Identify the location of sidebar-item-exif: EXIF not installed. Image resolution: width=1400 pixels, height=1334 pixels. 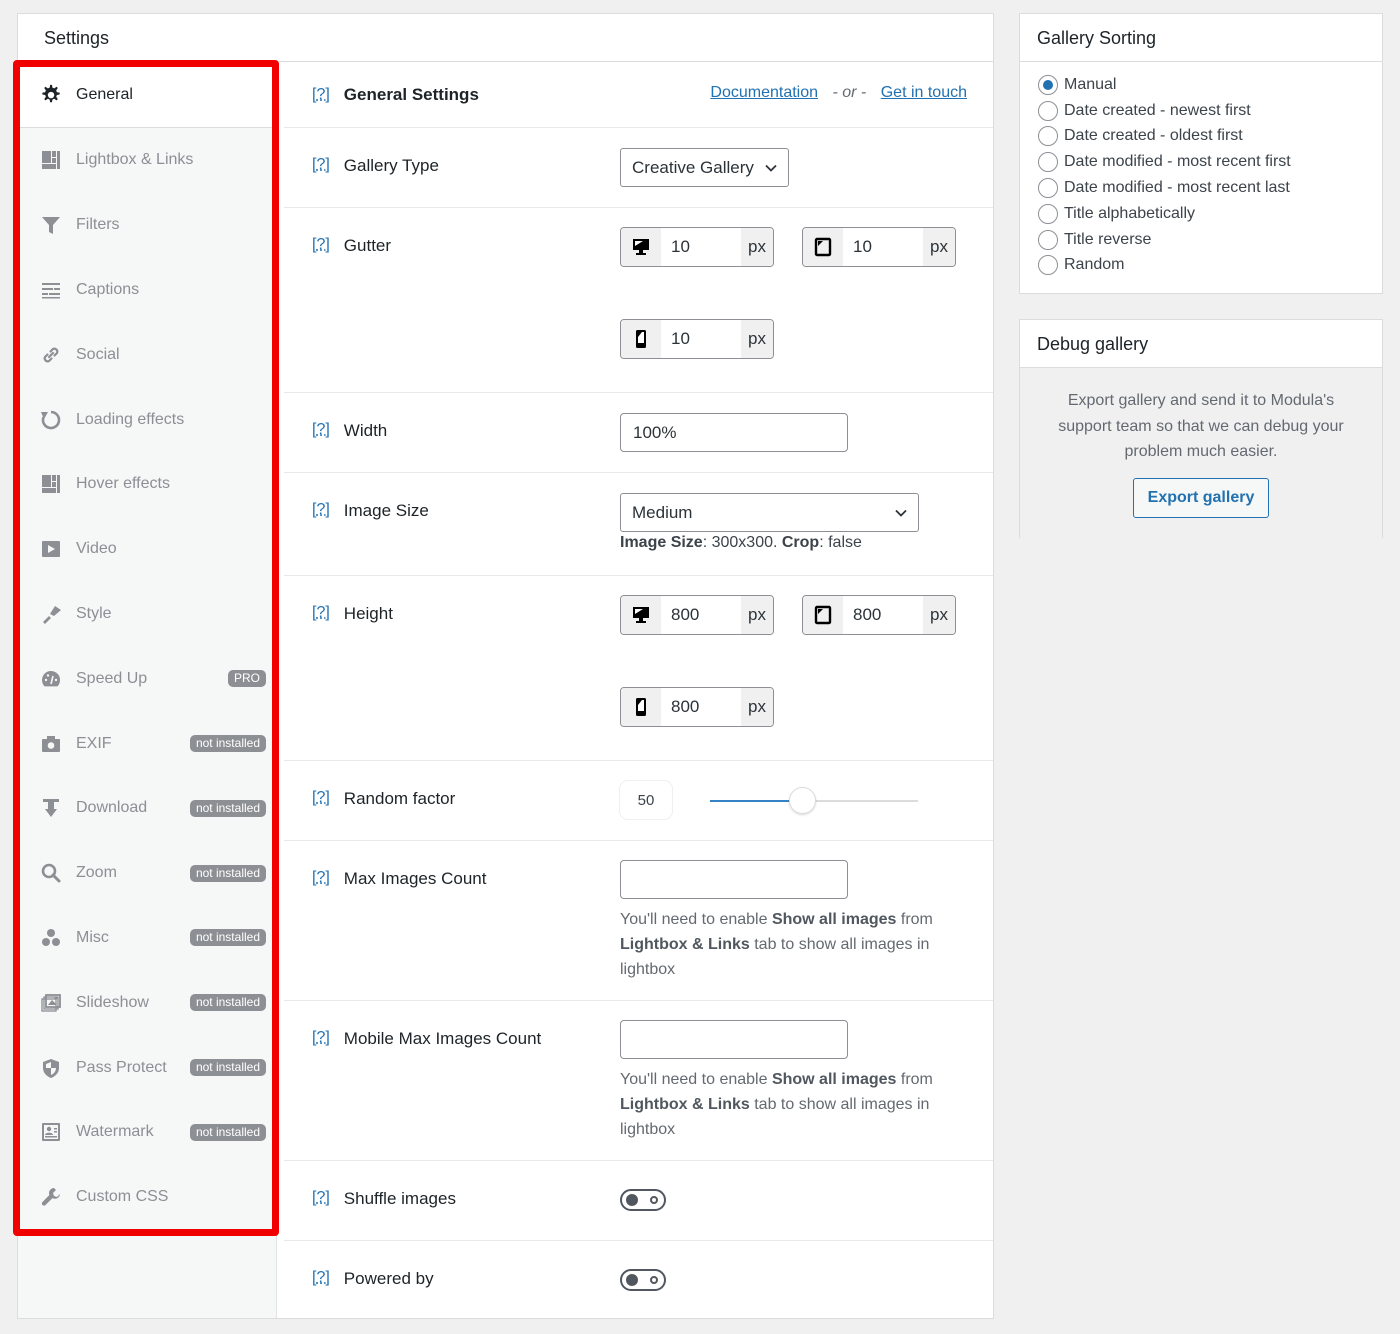
(147, 743).